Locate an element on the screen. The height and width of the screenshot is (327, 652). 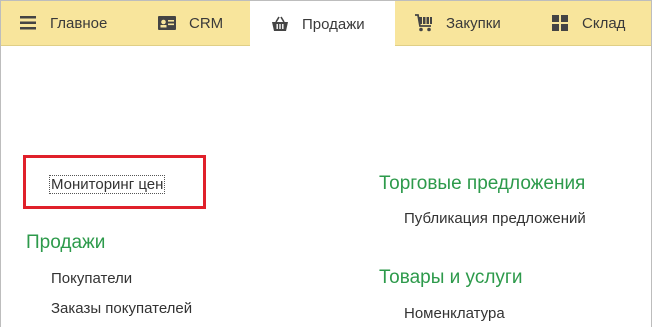
top-menu-bar: Главное CRM Продажи Закупки Склад is located at coordinates (326, 24).